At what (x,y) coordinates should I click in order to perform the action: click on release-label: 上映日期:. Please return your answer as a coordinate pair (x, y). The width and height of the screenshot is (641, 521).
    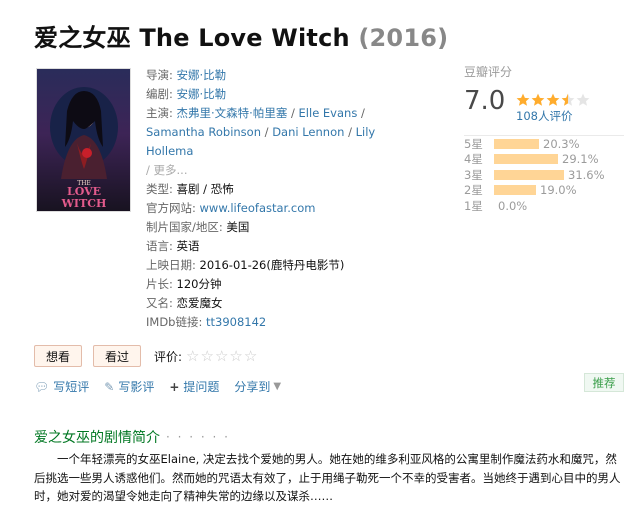
    Looking at the image, I should click on (171, 265).